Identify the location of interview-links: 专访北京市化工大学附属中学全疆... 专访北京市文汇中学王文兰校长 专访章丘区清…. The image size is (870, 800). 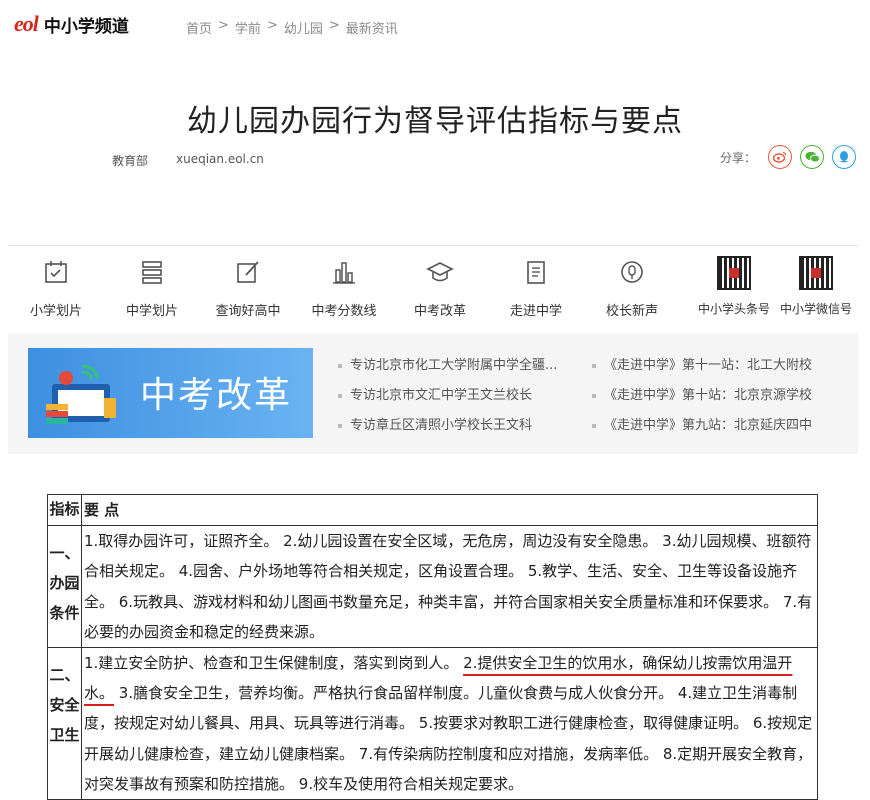
(460, 396).